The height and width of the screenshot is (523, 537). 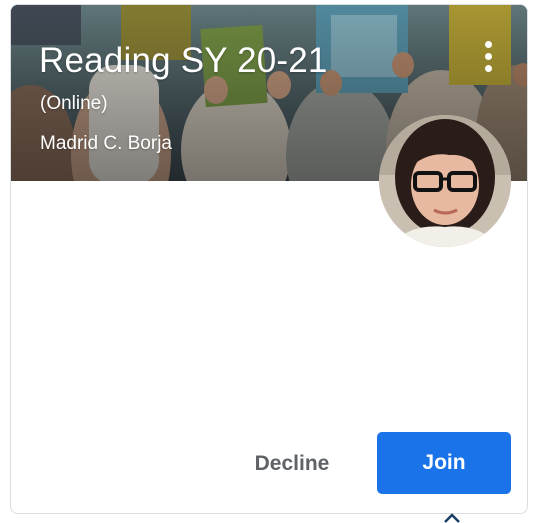 What do you see at coordinates (183, 61) in the screenshot?
I see `class-title: Reading SY 20-21` at bounding box center [183, 61].